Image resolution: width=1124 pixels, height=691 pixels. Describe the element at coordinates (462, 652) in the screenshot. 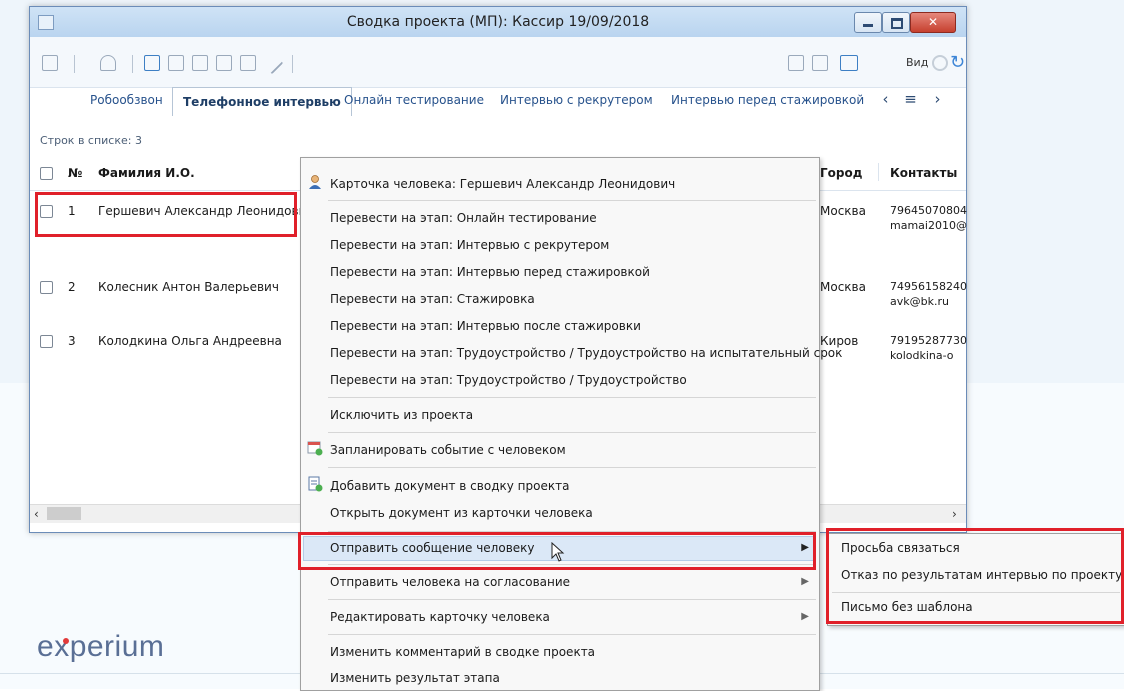

I see `menu-item-edit-comment: Изменить комментарий в сводке проекта` at that location.